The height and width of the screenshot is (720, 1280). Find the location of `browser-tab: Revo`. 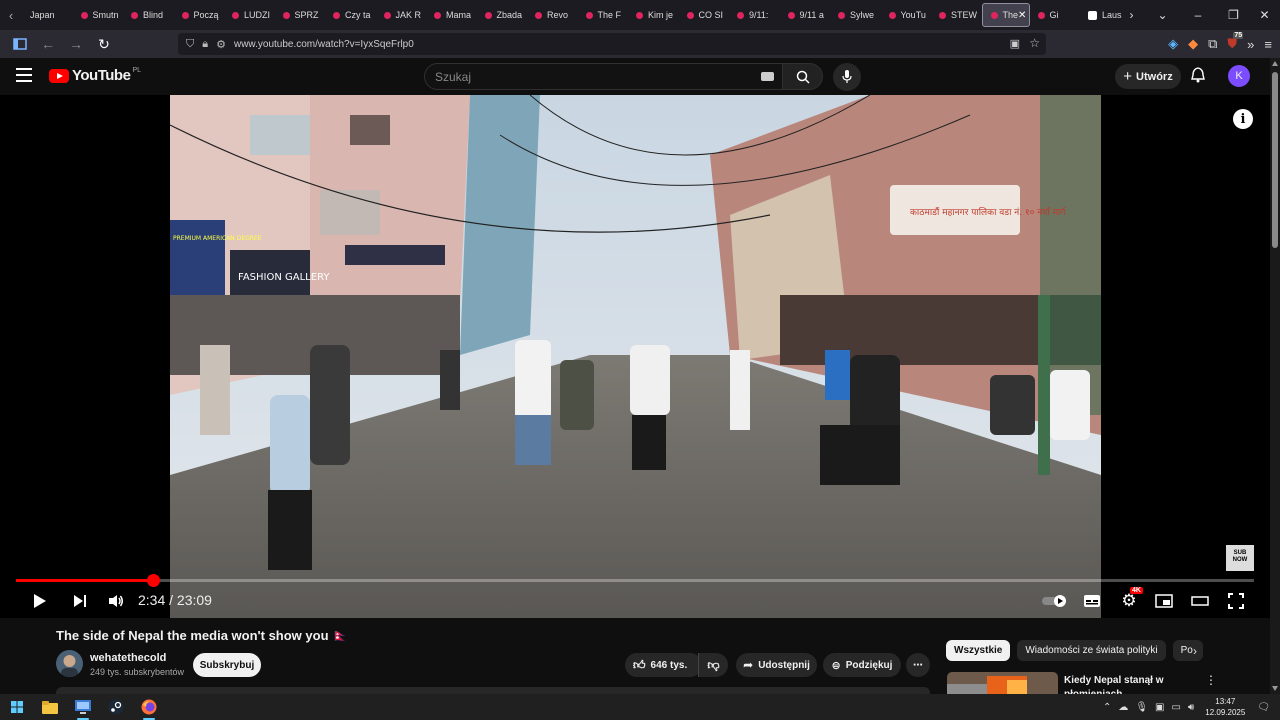

browser-tab: Revo is located at coordinates (552, 15).